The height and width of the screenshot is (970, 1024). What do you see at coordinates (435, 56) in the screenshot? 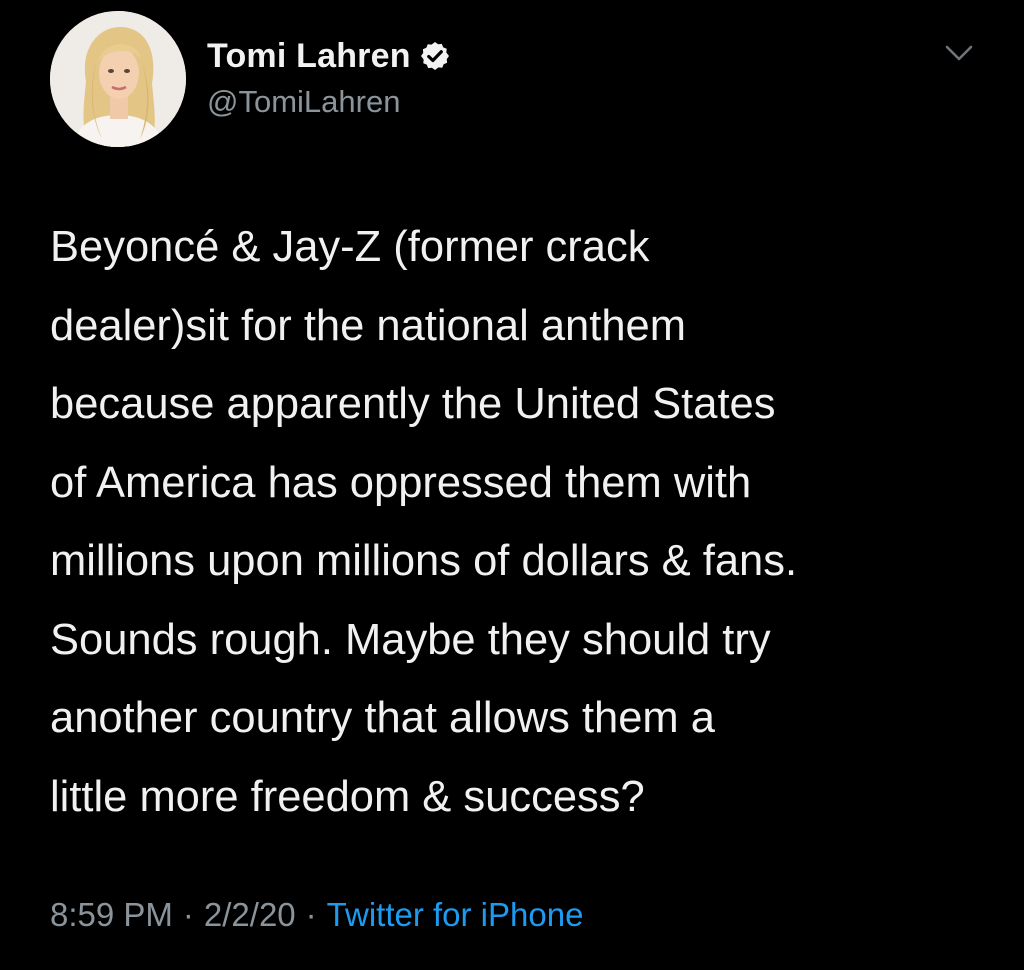
I see `verified-badge-icon` at bounding box center [435, 56].